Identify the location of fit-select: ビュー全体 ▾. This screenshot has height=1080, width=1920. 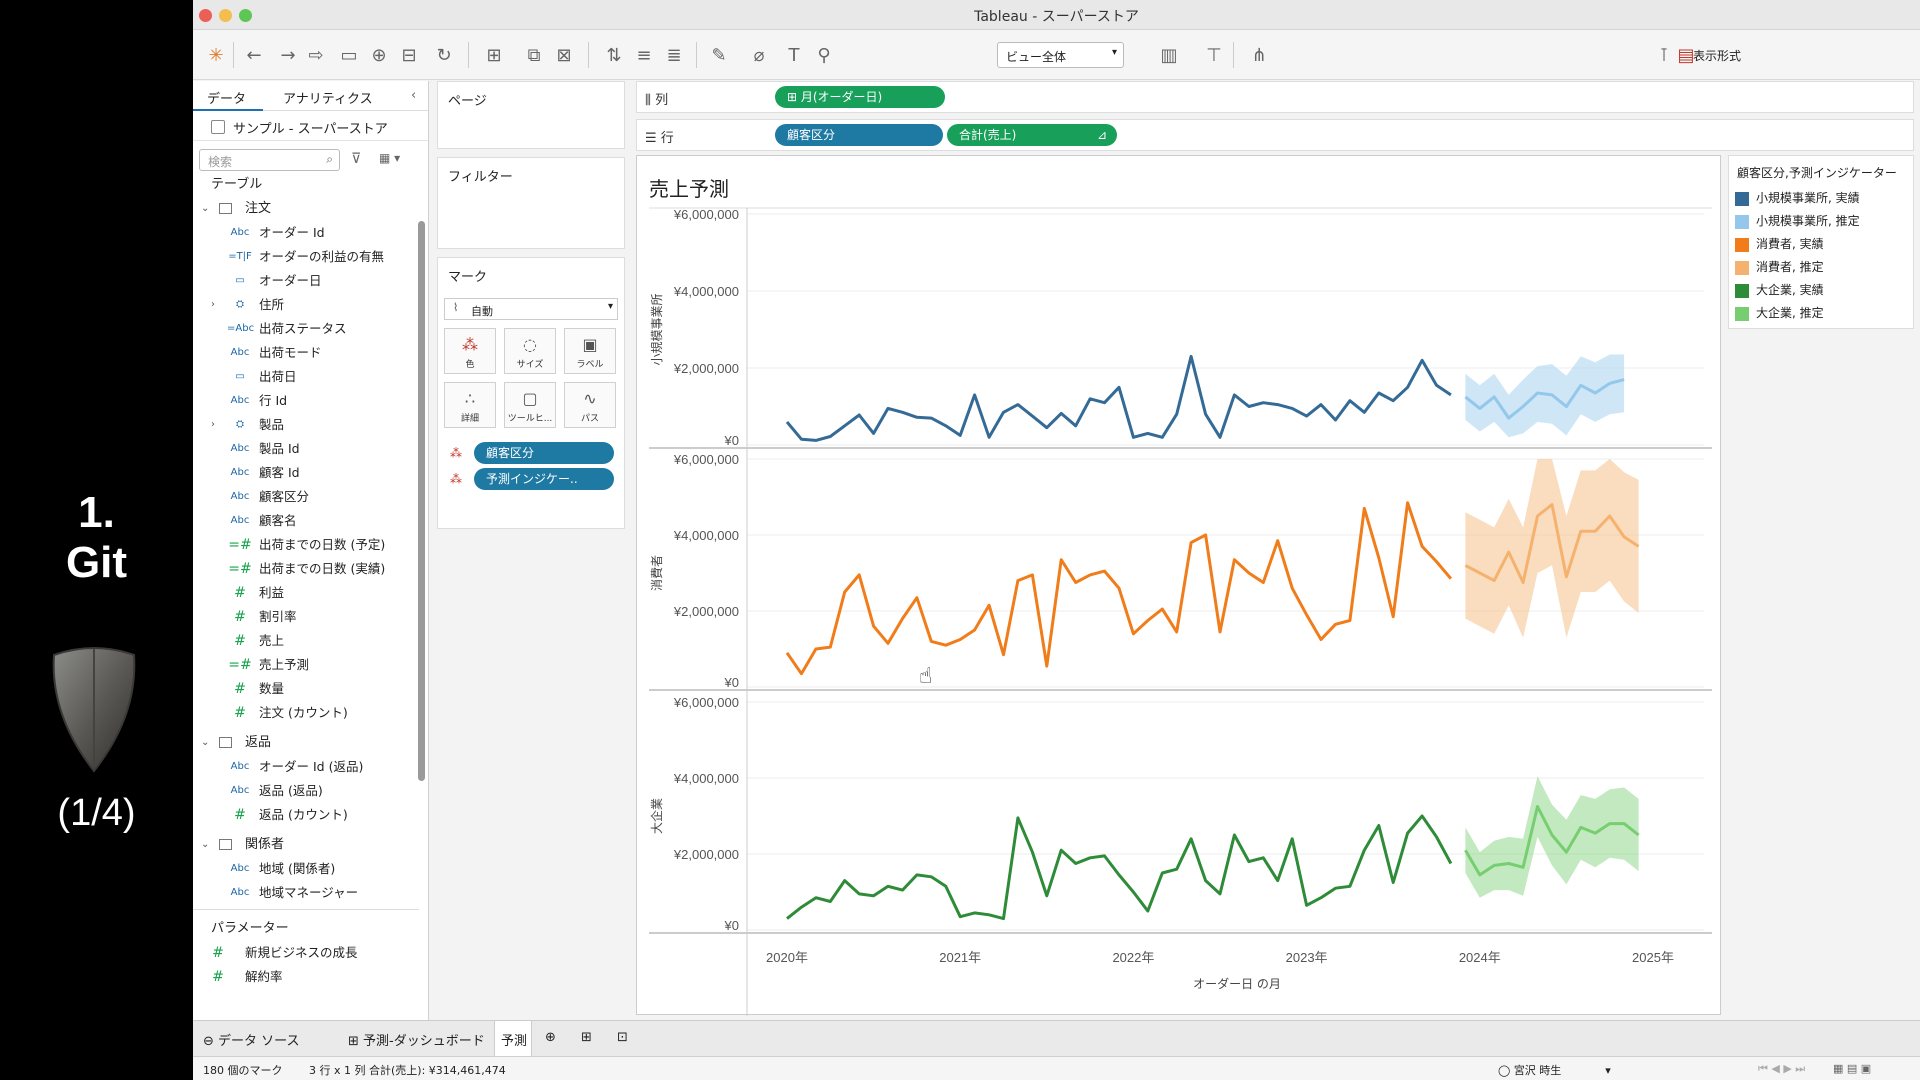
(1060, 55).